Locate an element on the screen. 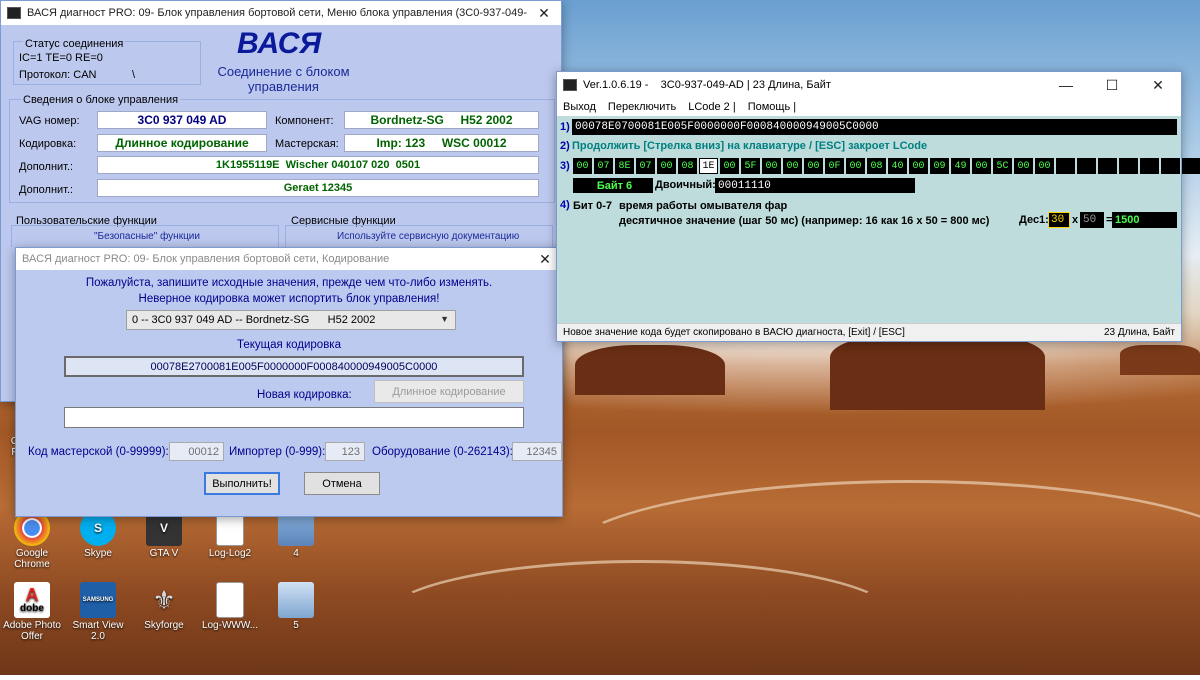  binary-field: 00011110 is located at coordinates (815, 185).